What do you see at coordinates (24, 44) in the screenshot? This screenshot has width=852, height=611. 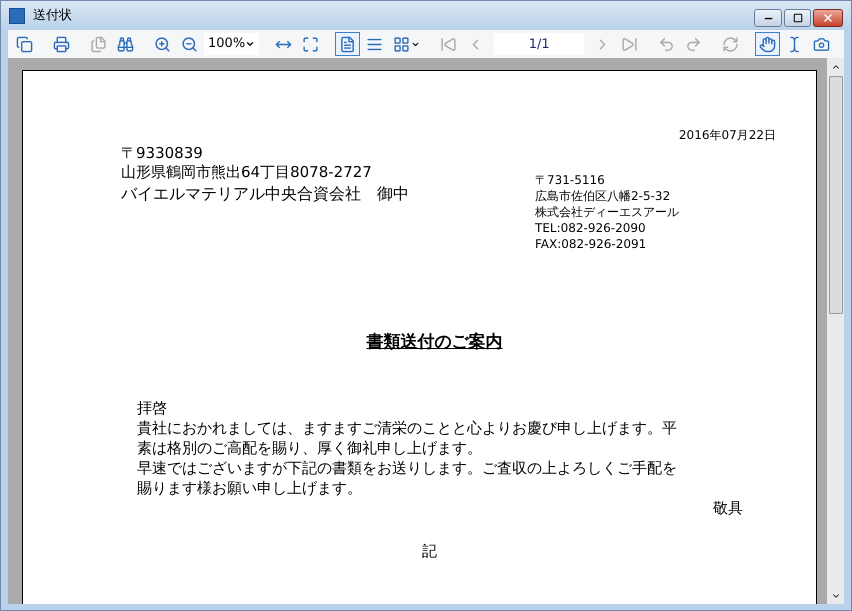 I see `copy-icon` at bounding box center [24, 44].